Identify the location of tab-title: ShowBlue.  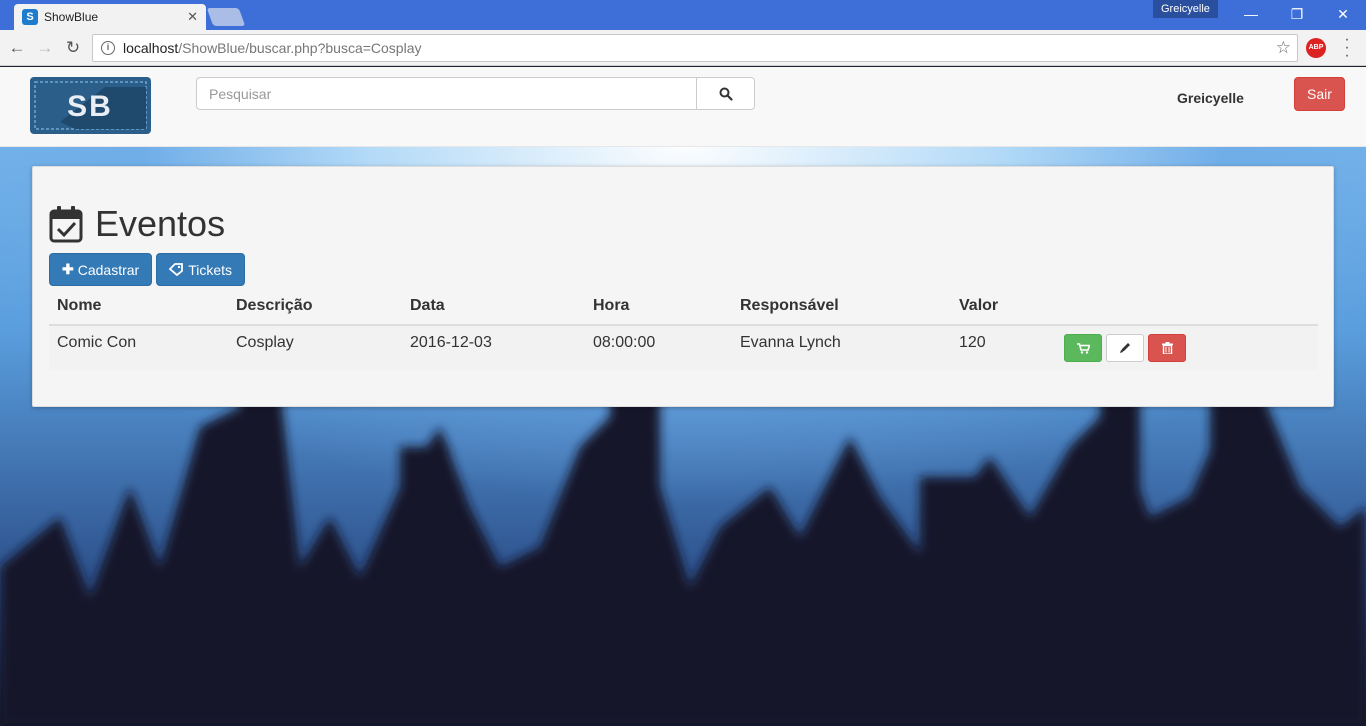
(71, 17).